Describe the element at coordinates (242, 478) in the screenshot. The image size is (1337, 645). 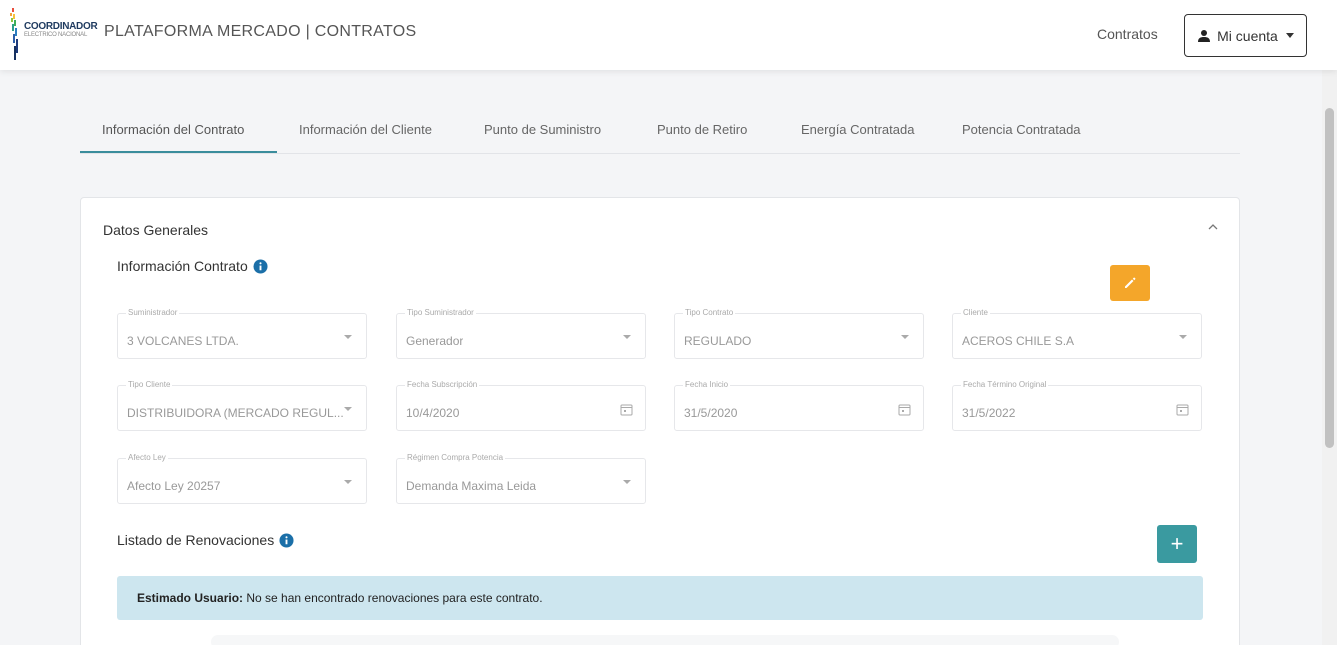
I see `afecto-ley-select: Afecto Ley Afecto Ley 20257` at that location.